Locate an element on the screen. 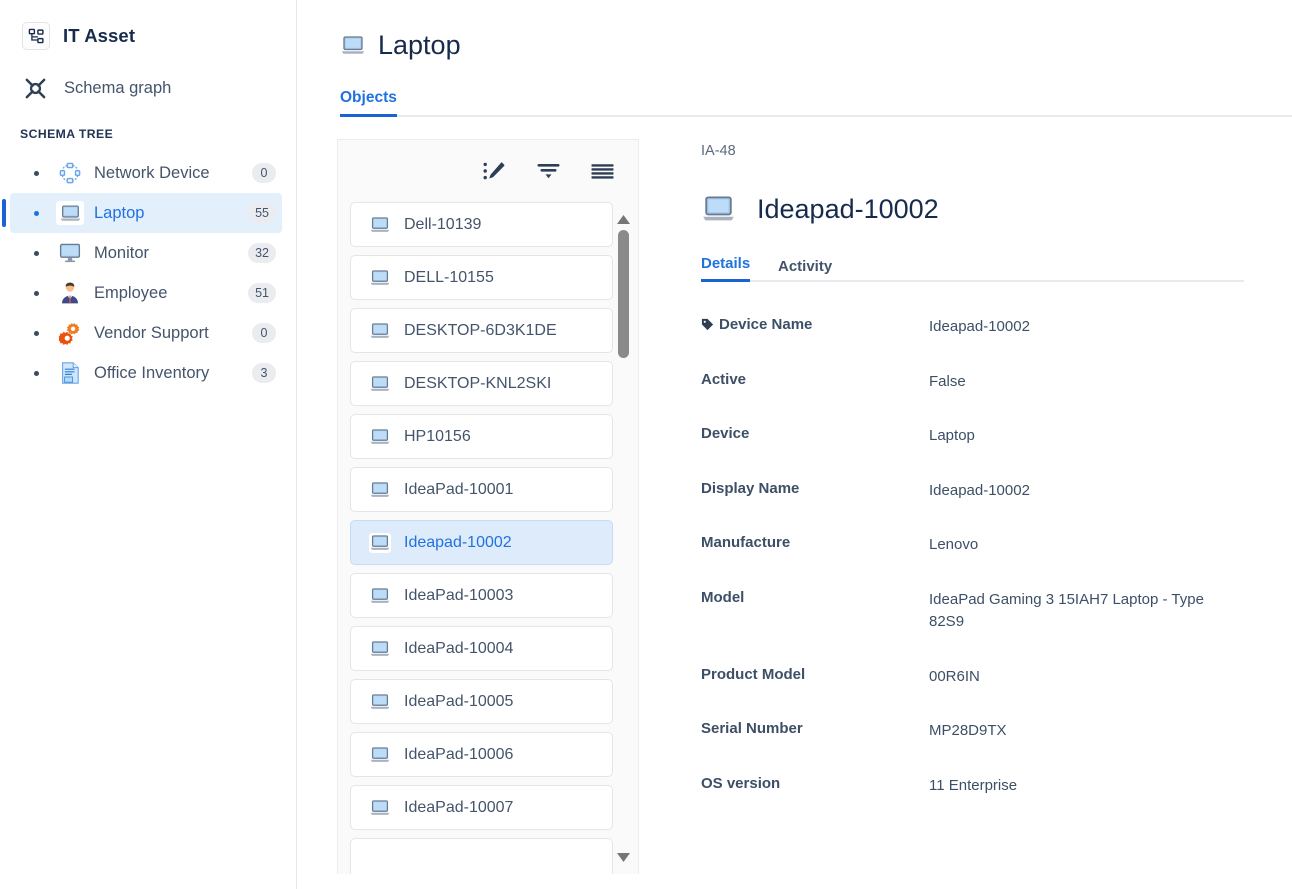 The width and height of the screenshot is (1292, 889). document-icon is located at coordinates (70, 373).